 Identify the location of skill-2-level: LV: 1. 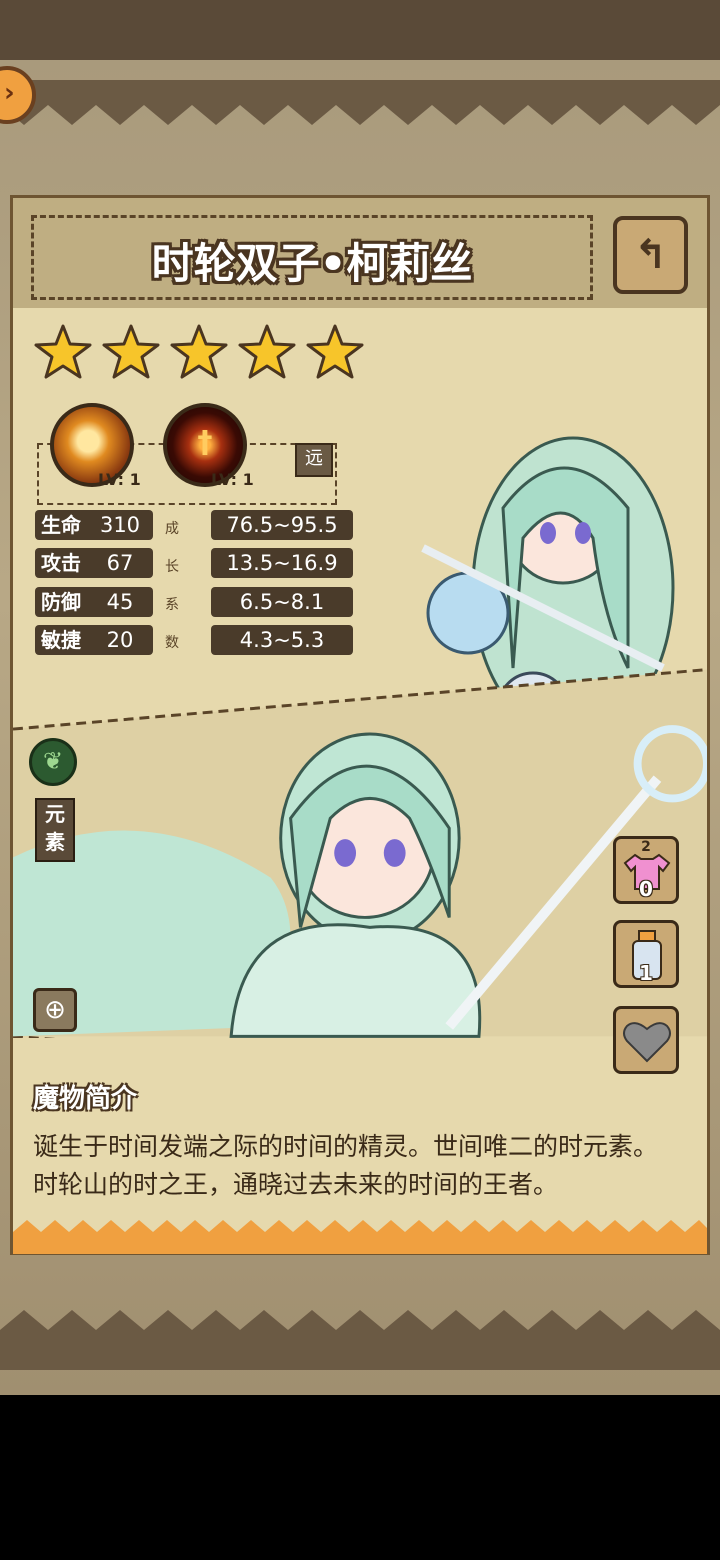
(232, 479).